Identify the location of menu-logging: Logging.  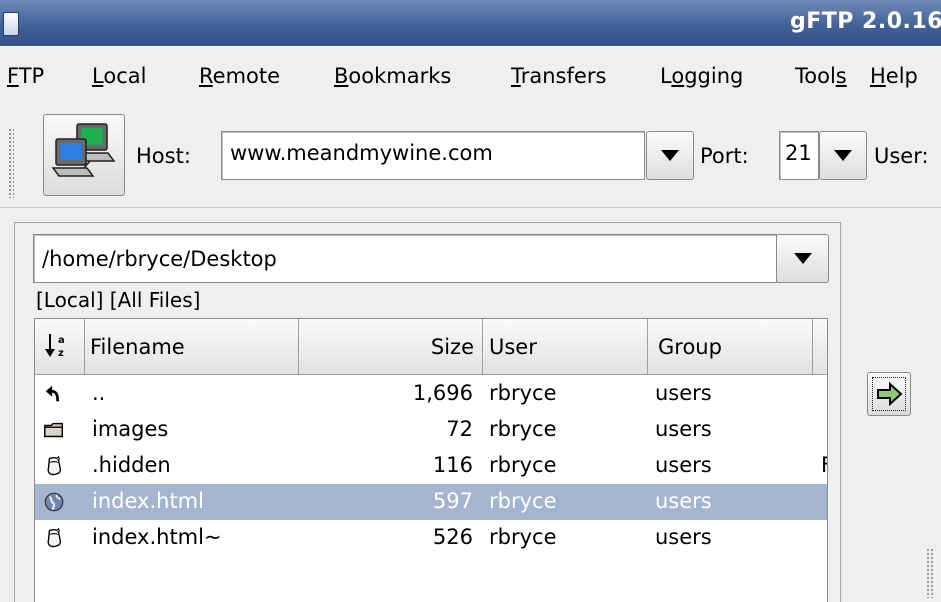
(701, 76).